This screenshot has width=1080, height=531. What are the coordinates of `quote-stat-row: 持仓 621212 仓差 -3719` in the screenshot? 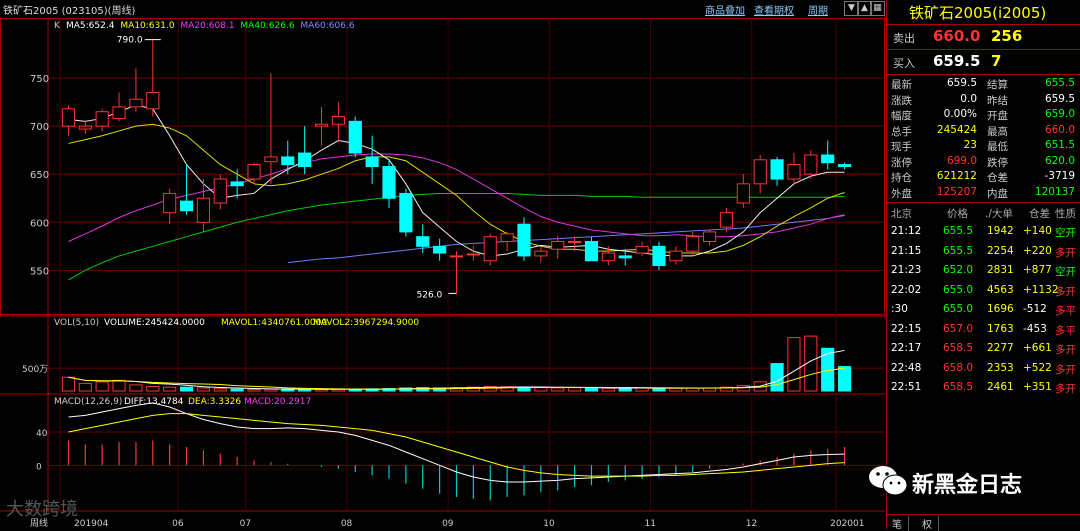 It's located at (983, 177).